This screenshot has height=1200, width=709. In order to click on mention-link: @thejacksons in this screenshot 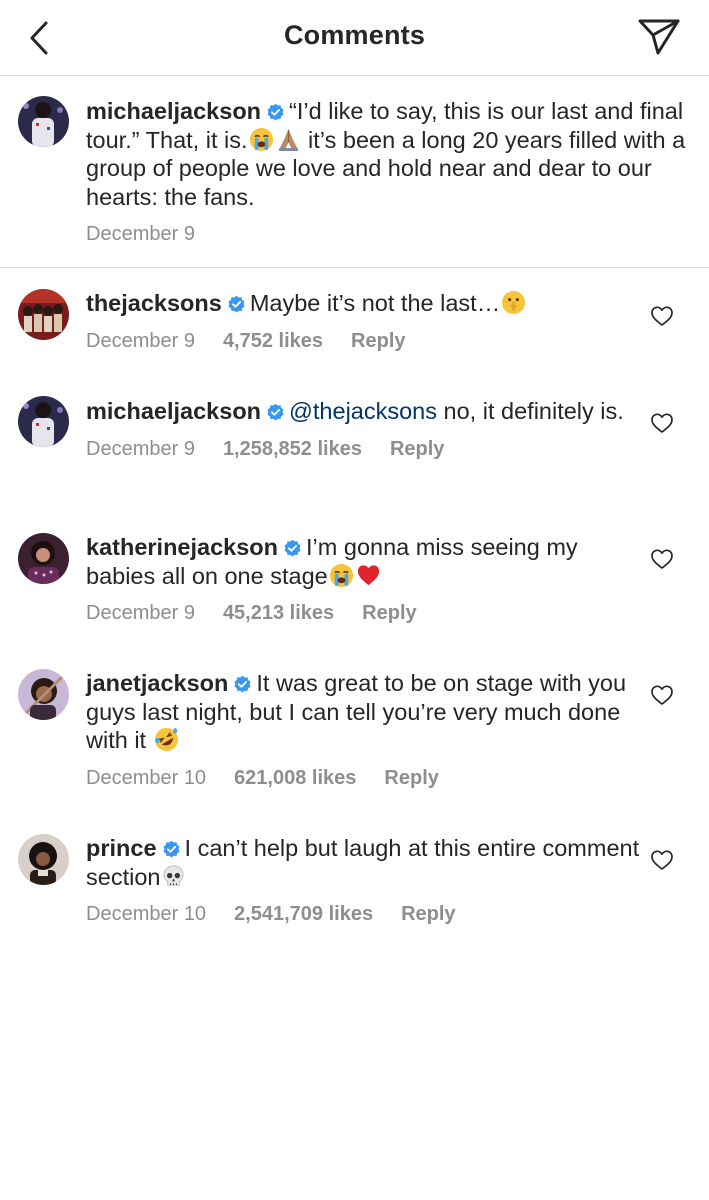, I will do `click(363, 411)`.